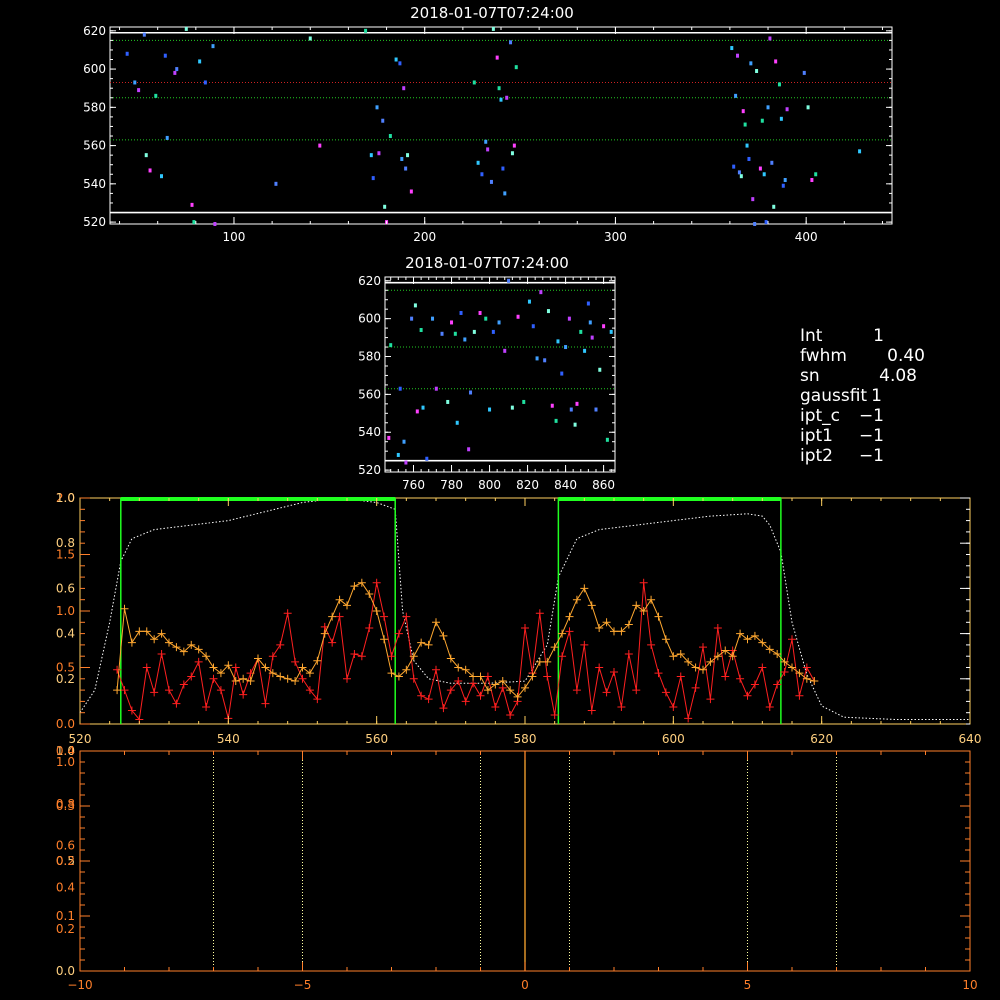 Image resolution: width=1000 pixels, height=1000 pixels. I want to click on top-panel-title: 2018-01-07T07:24:00, so click(492, 13).